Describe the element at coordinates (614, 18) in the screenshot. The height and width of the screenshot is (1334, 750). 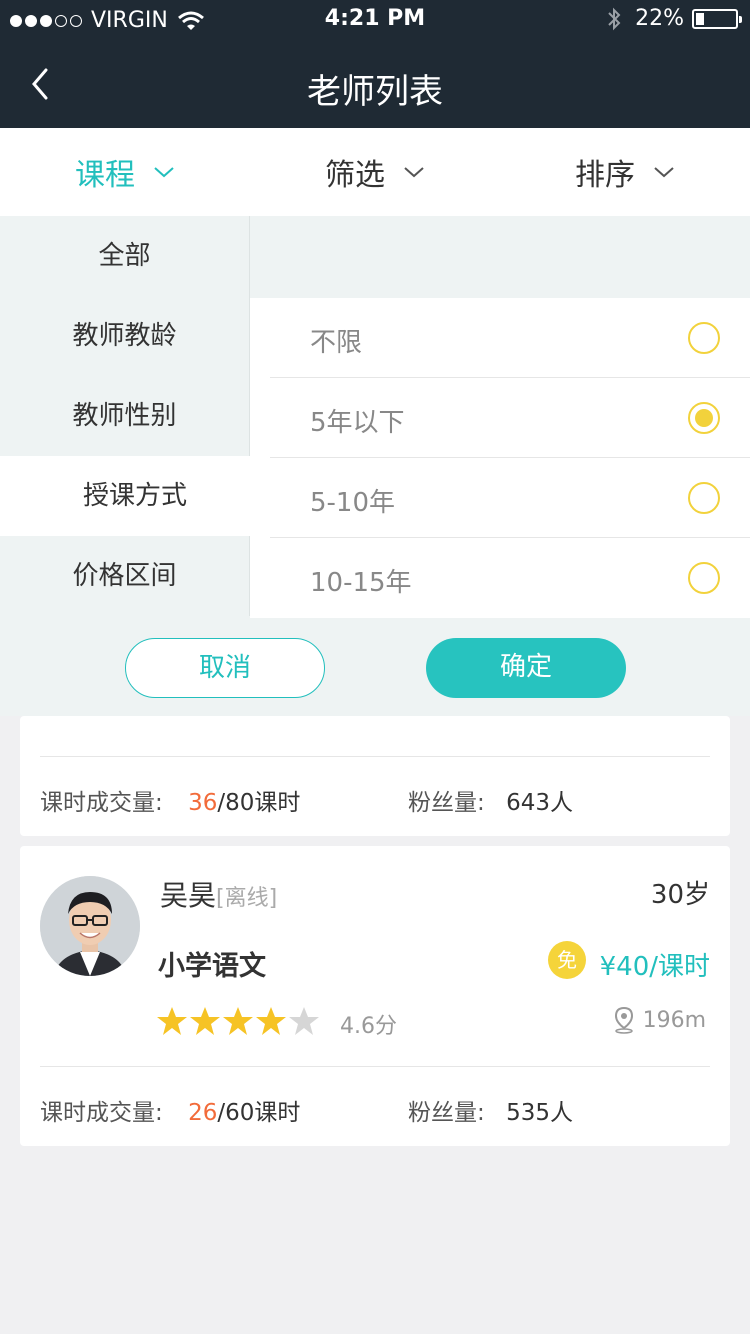
I see `bluetooth-icon` at that location.